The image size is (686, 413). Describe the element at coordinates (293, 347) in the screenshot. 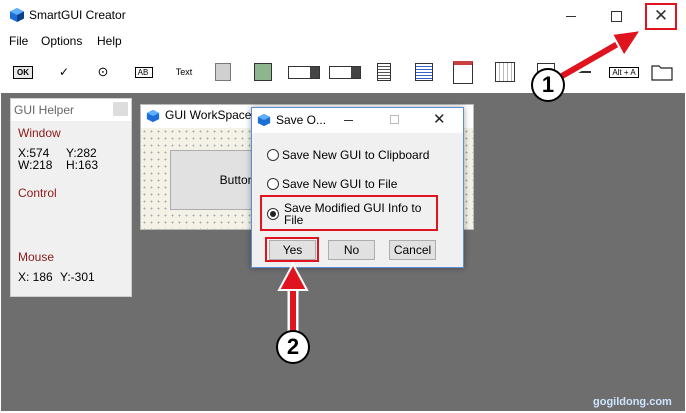

I see `step-badge-2: 2` at that location.